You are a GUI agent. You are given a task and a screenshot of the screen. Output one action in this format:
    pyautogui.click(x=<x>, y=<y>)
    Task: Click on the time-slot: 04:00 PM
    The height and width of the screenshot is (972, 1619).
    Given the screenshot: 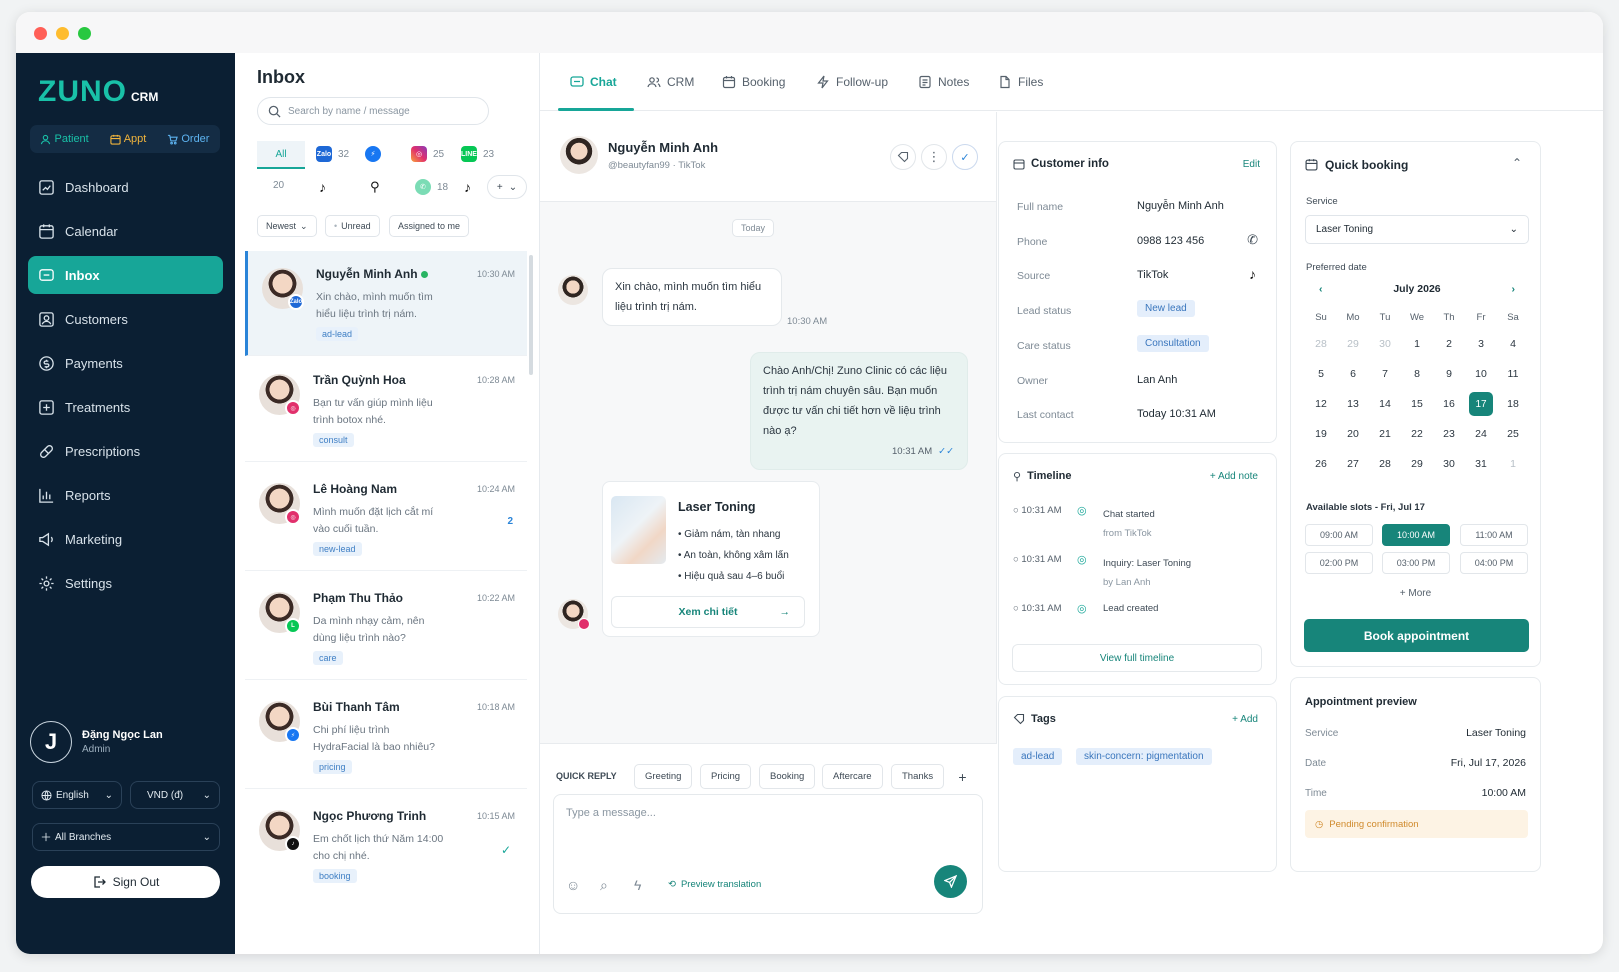 What is the action you would take?
    pyautogui.click(x=1494, y=563)
    